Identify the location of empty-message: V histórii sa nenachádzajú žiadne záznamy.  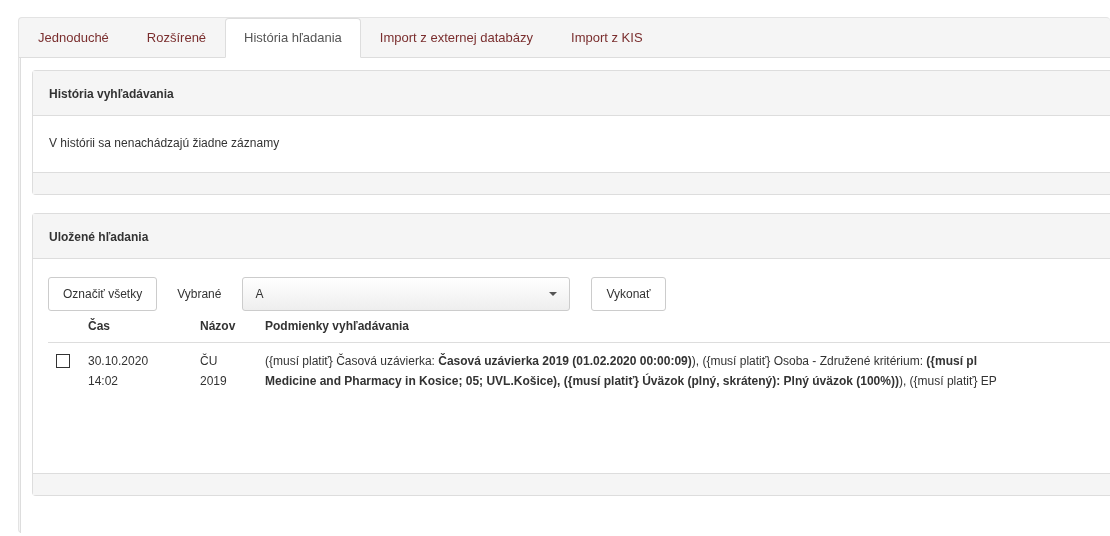
(164, 143).